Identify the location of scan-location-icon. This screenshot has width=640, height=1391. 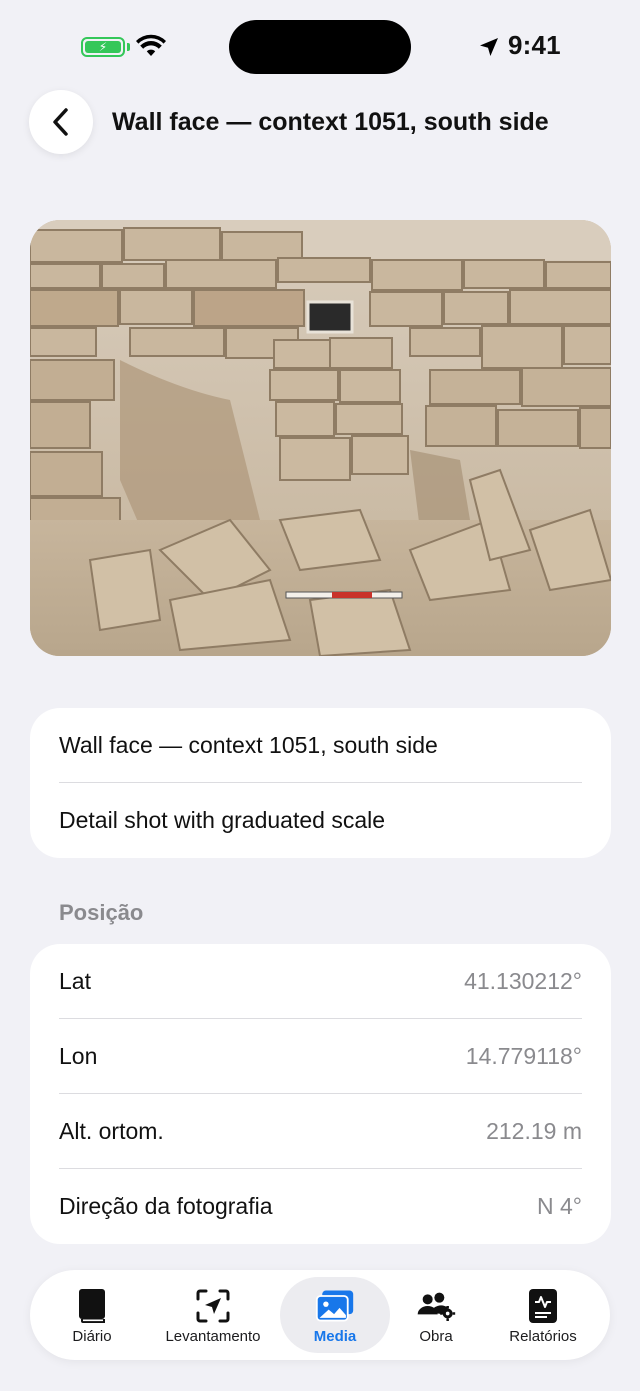
(213, 1306).